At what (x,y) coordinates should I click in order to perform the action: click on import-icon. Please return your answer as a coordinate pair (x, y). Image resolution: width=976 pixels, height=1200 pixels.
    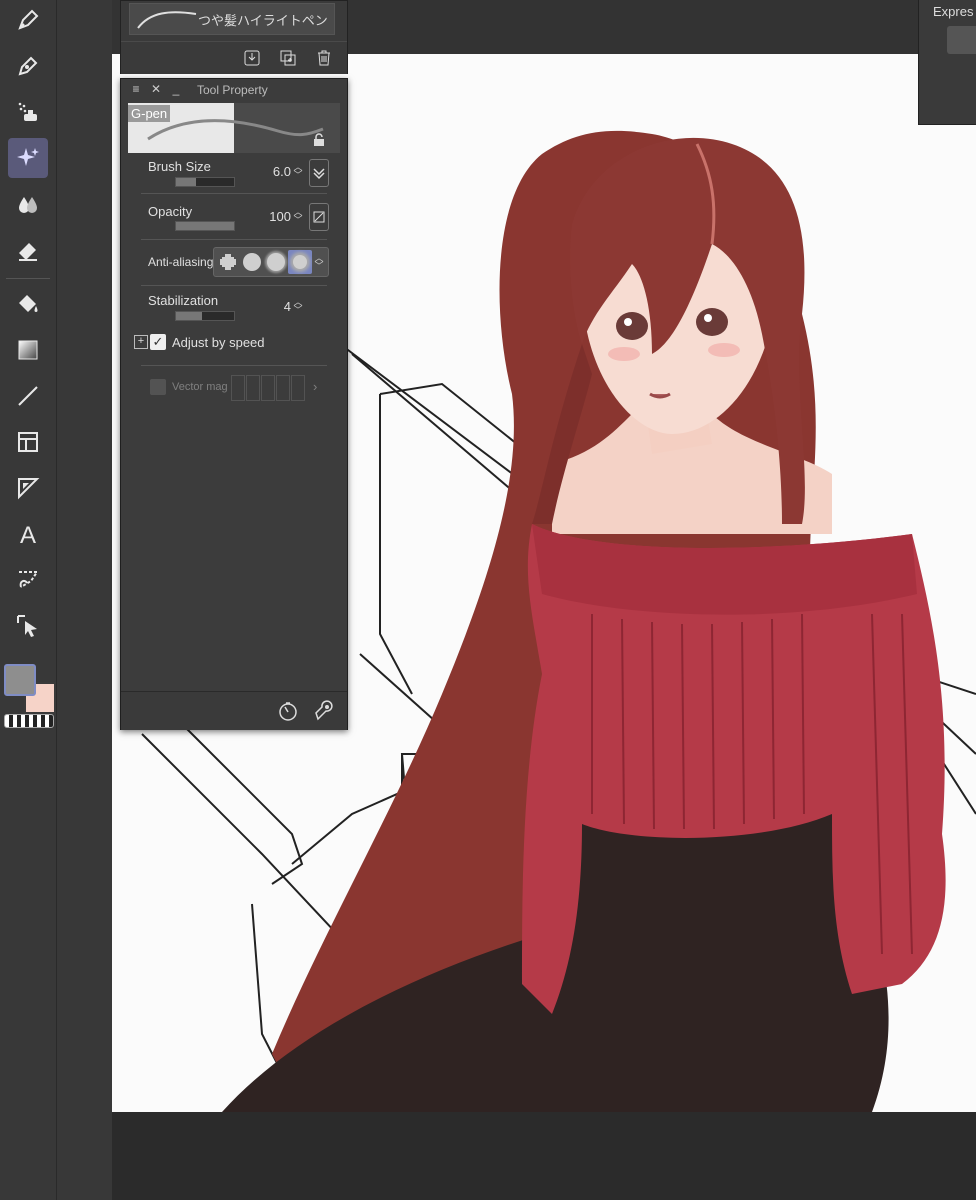
    Looking at the image, I should click on (252, 58).